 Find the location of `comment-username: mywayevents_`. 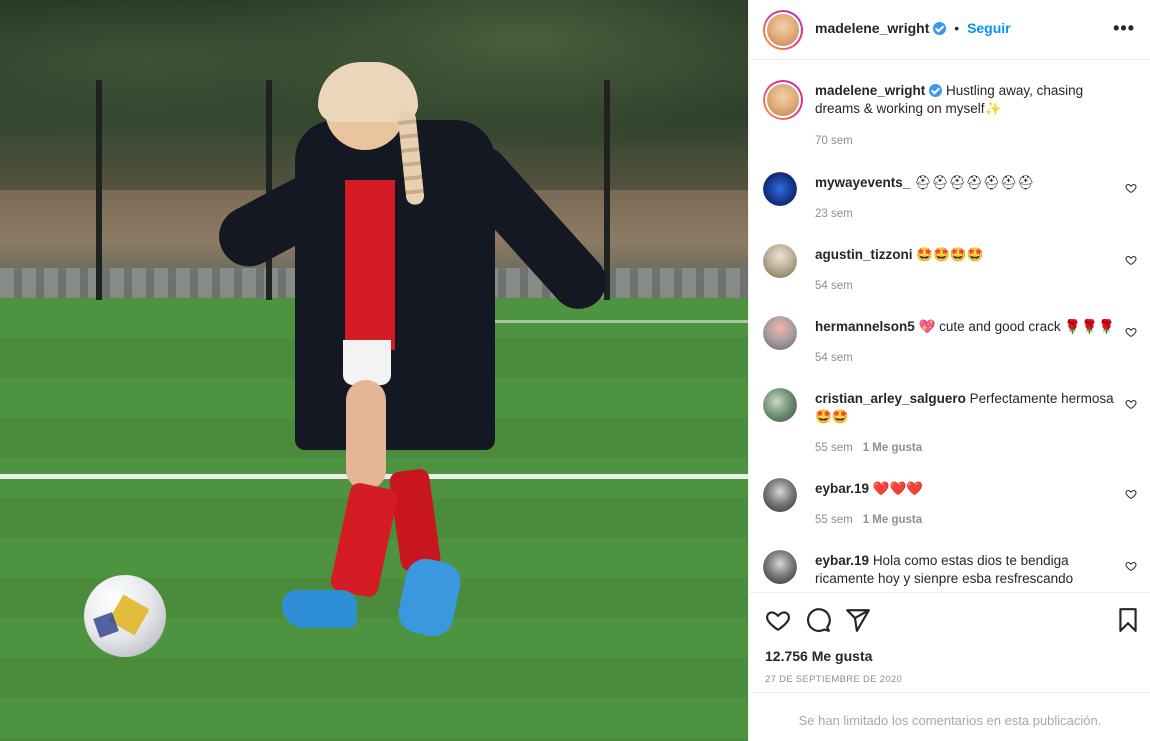

comment-username: mywayevents_ is located at coordinates (862, 182).